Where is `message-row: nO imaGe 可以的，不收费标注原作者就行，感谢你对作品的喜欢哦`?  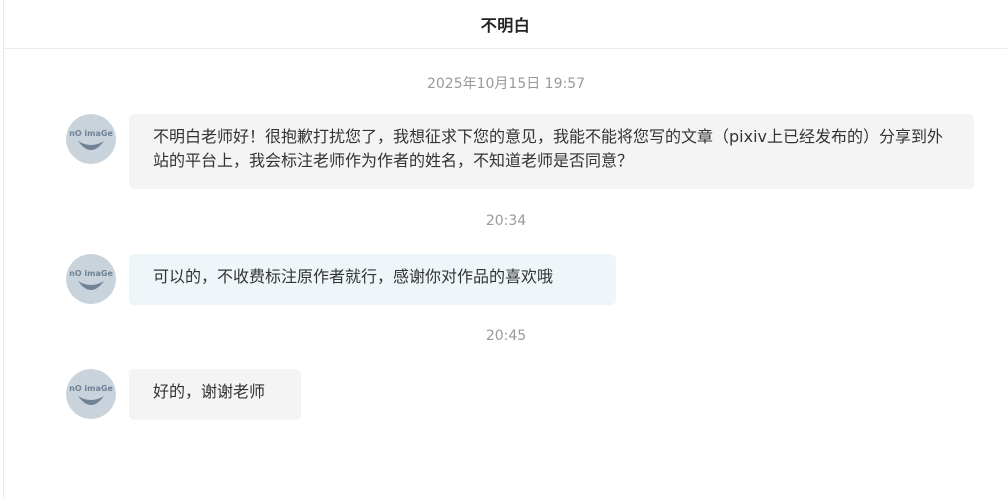
message-row: nO imaGe 可以的，不收费标注原作者就行，感谢你对作品的喜欢哦 is located at coordinates (341, 279).